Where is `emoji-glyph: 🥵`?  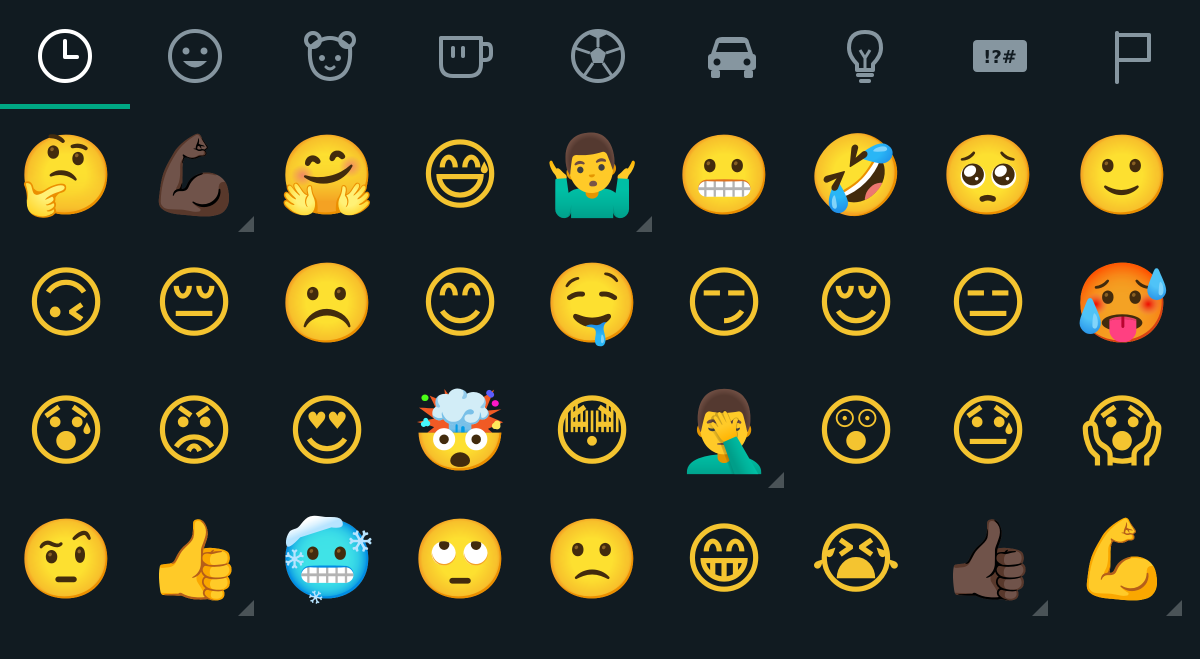
emoji-glyph: 🥵 is located at coordinates (1122, 304).